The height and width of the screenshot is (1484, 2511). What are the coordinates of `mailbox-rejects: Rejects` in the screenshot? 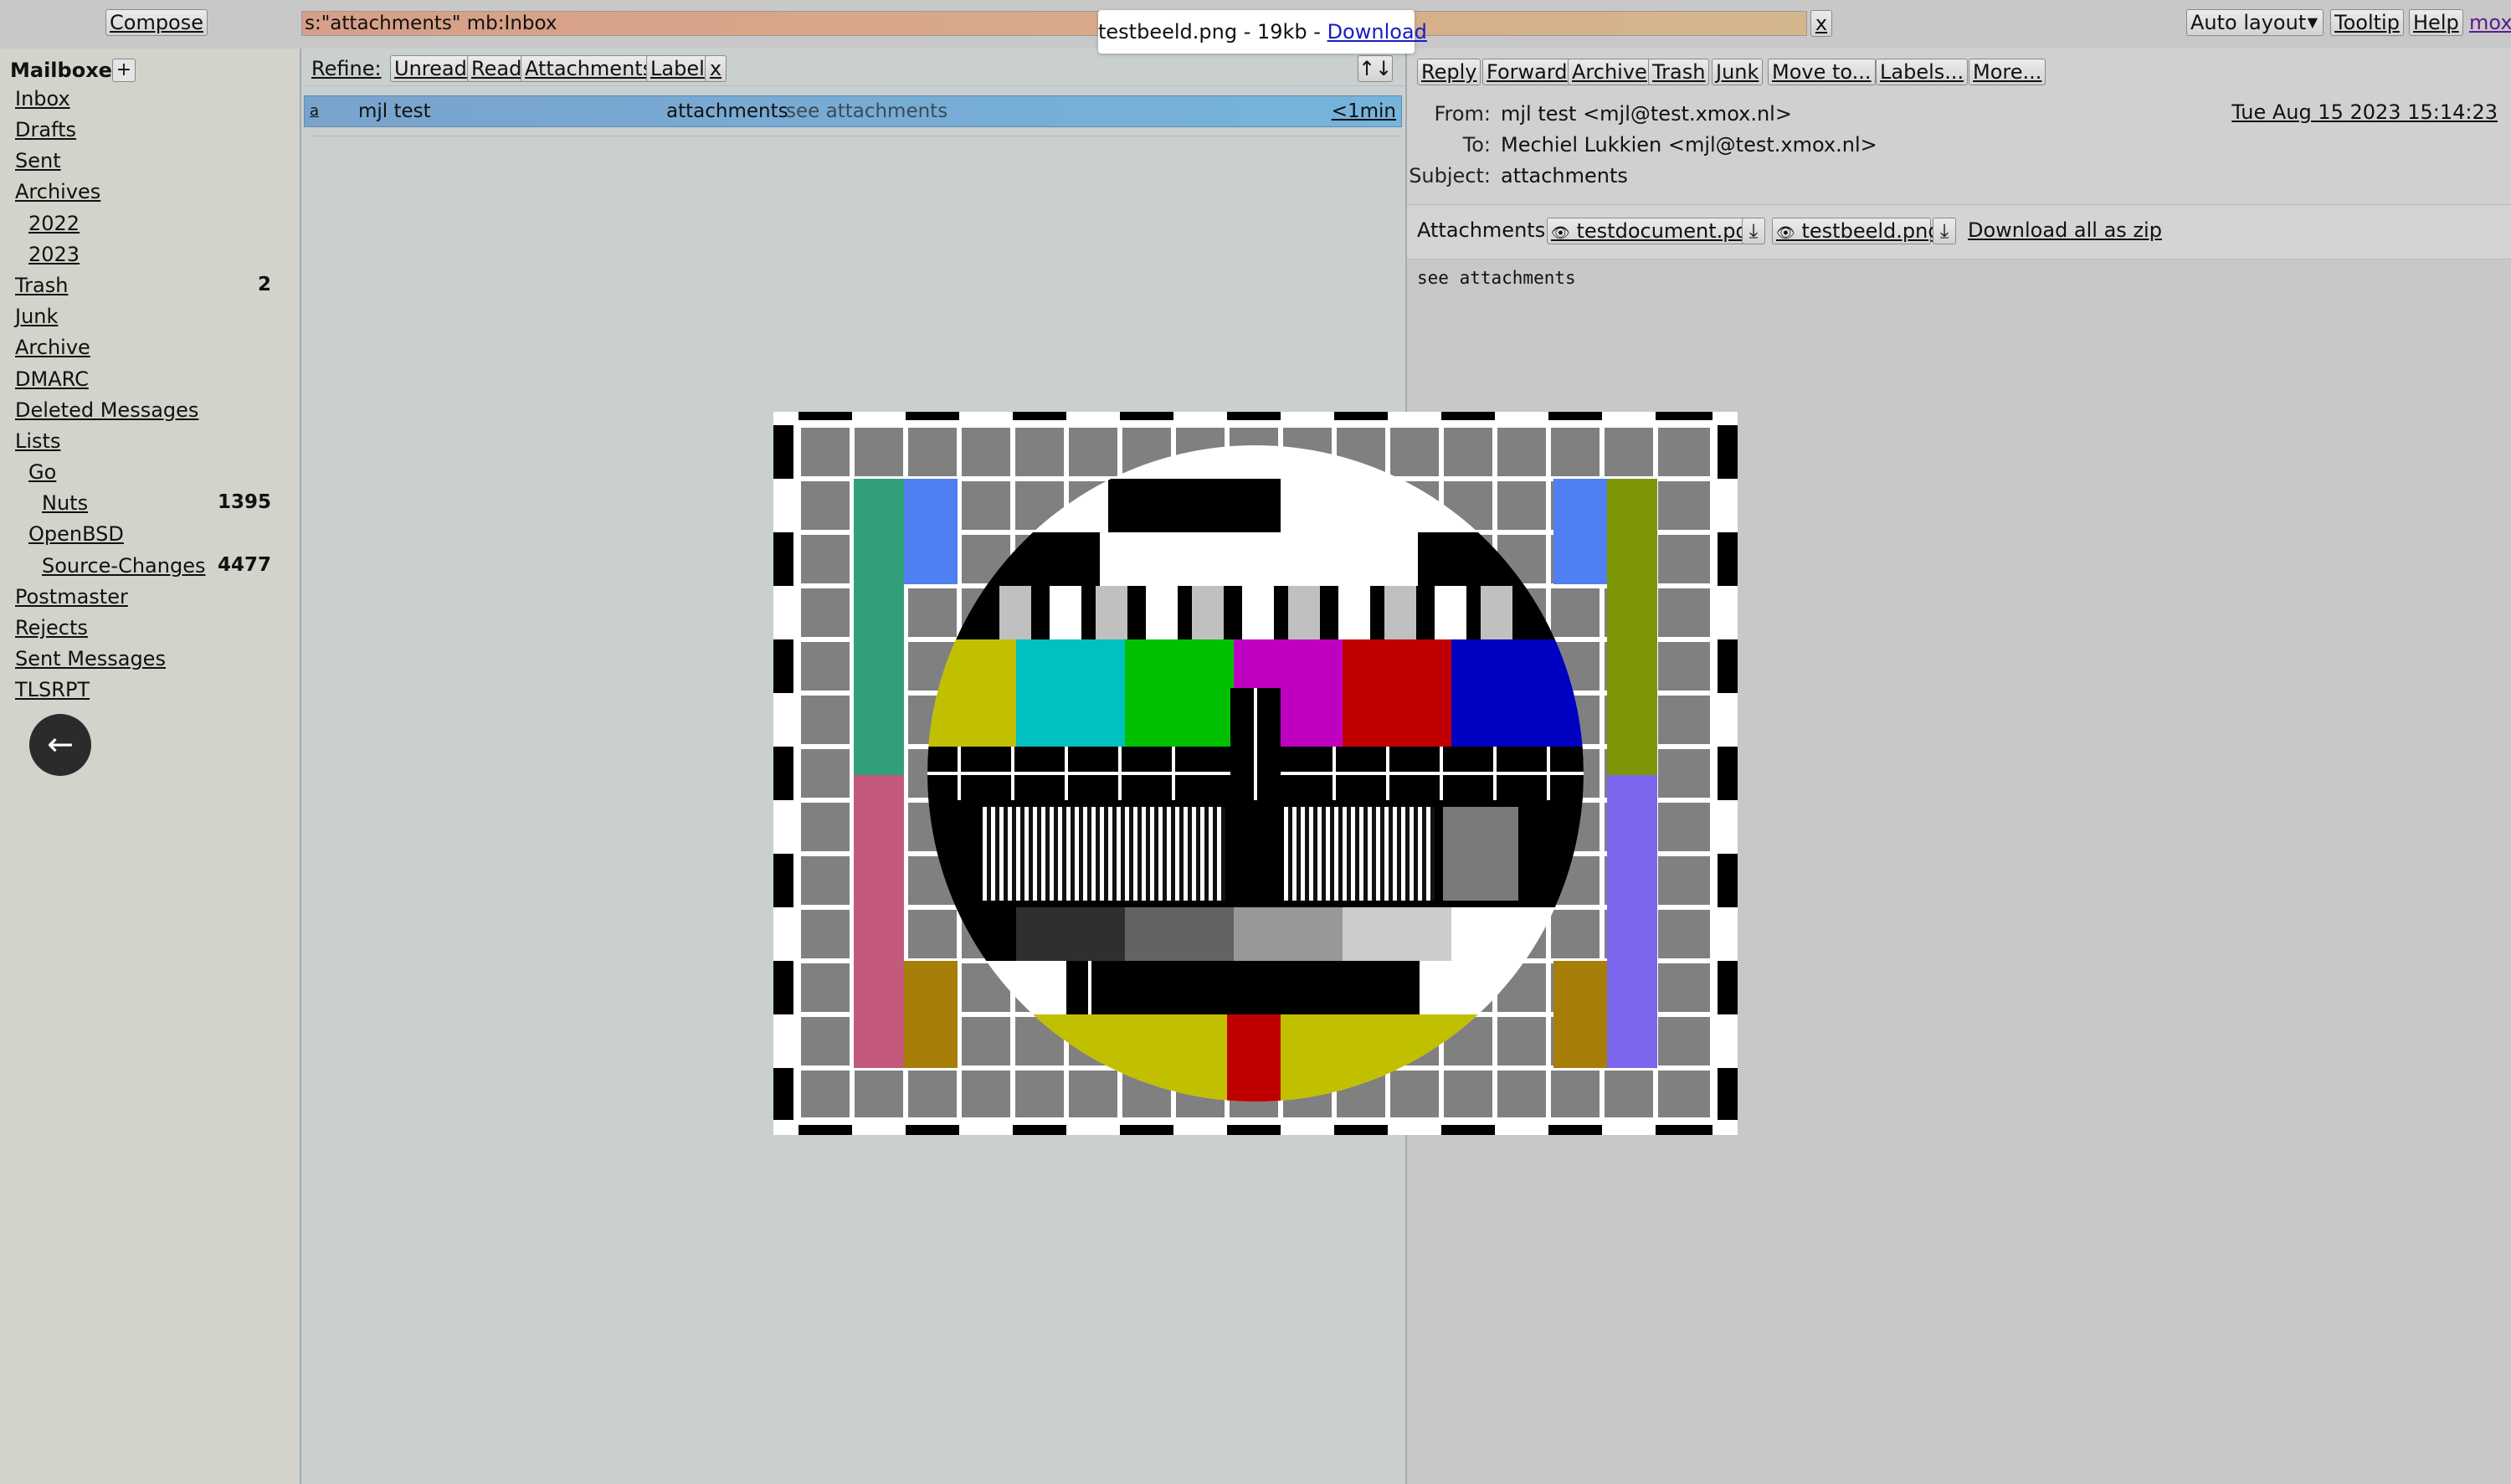 It's located at (51, 631).